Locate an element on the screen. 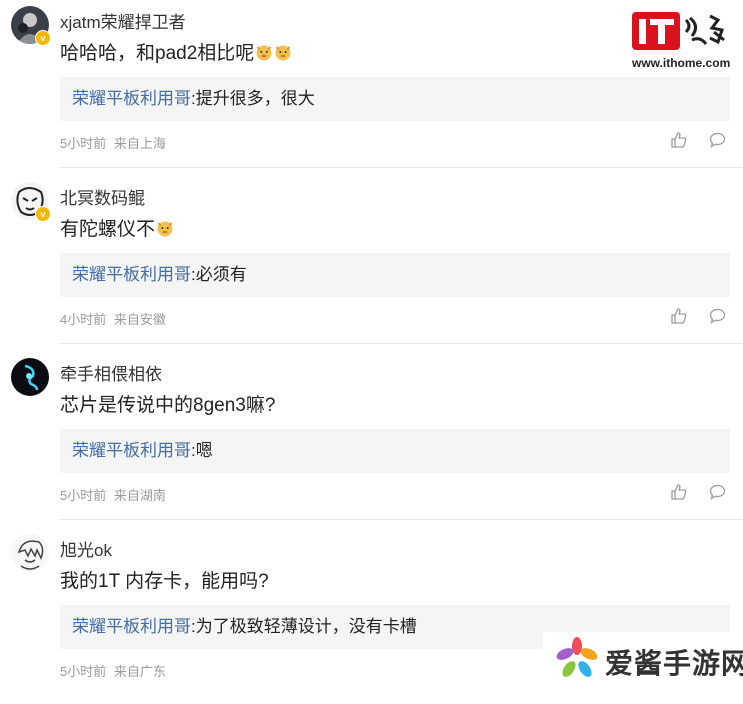  comment-content: 我的1T 内存卡，能用吗? is located at coordinates (164, 579).